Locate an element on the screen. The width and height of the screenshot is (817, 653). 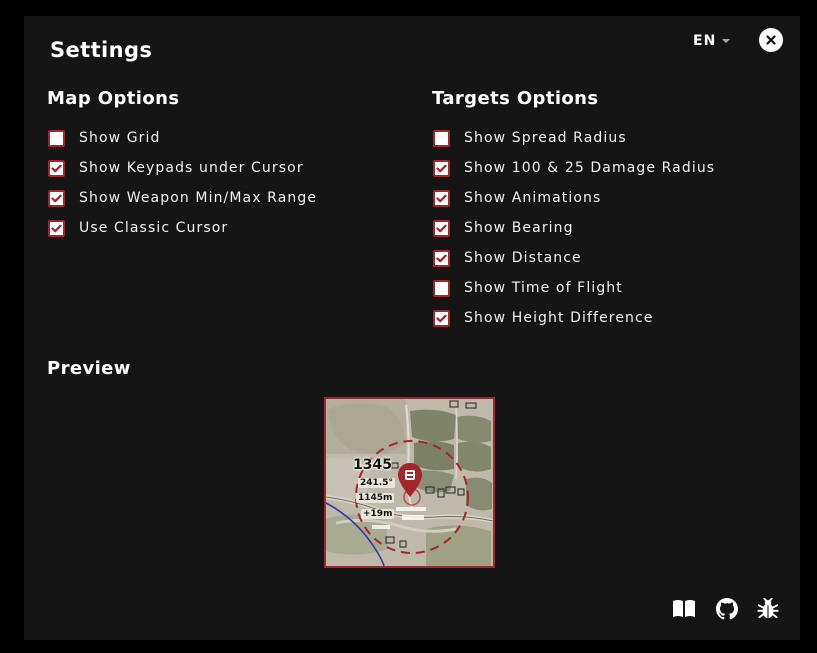
option-show-time-of-flight: Show Time of Flight is located at coordinates (574, 288).